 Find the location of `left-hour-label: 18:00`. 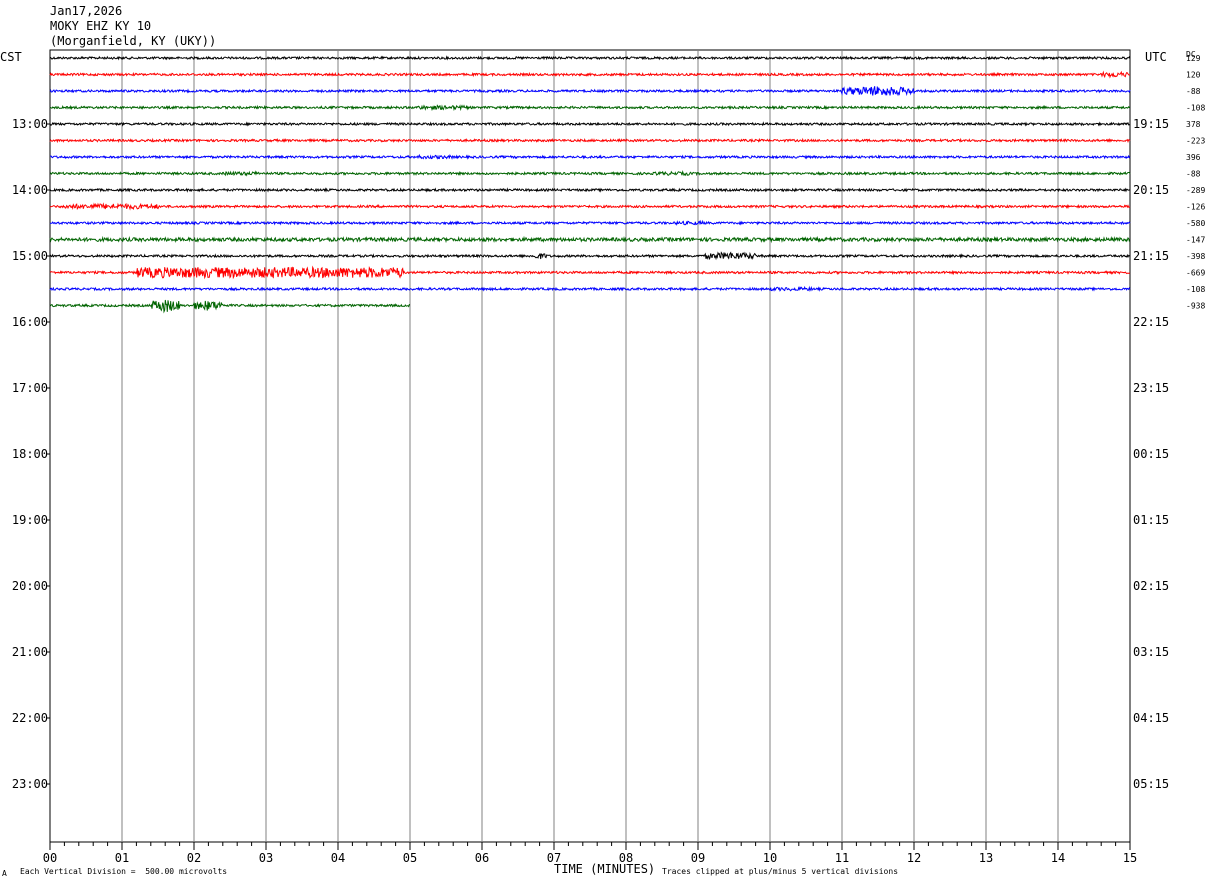

left-hour-label: 18:00 is located at coordinates (30, 454).